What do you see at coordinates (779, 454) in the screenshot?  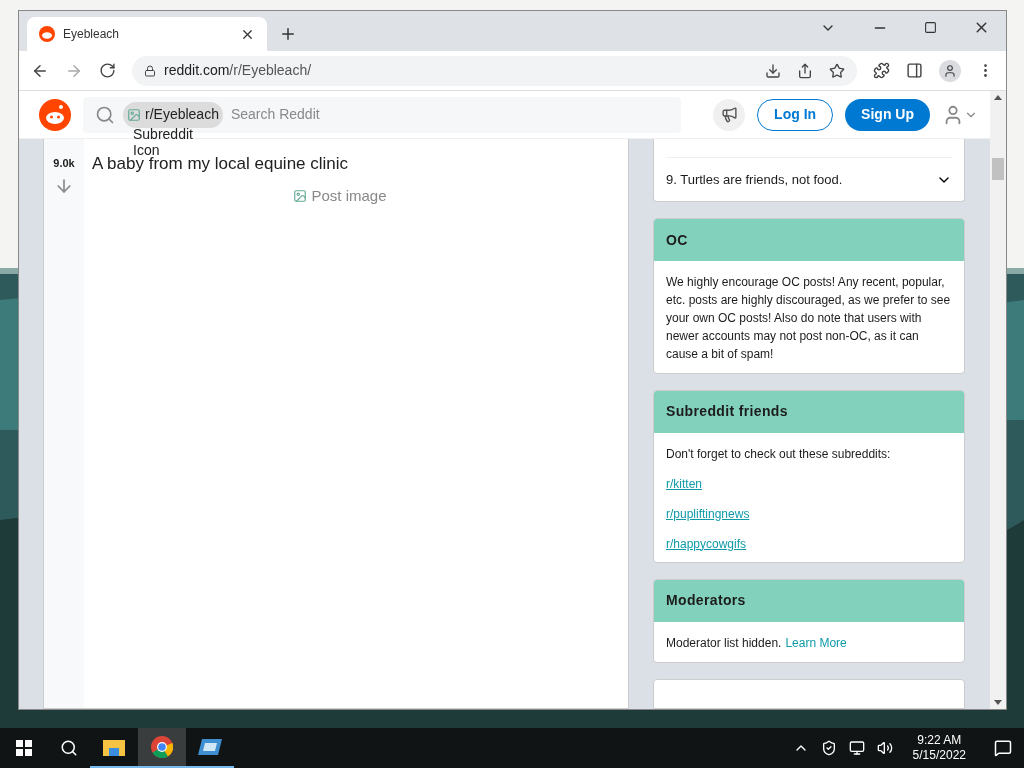 I see `card-text: Don't forget to check out these subreddits:` at bounding box center [779, 454].